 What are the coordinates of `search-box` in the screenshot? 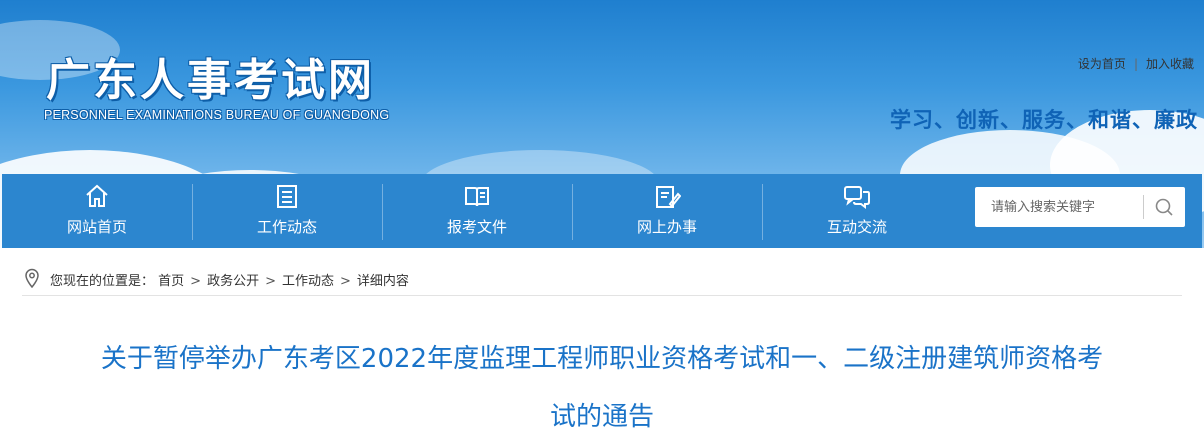 It's located at (1080, 207).